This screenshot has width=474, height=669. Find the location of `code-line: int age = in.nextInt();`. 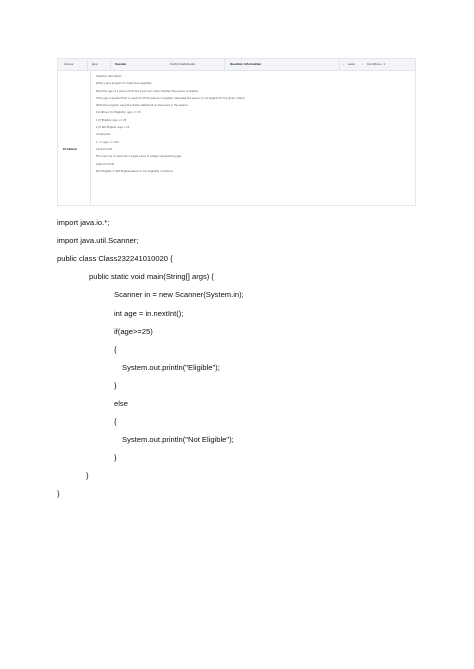

code-line: int age = in.nextInt(); is located at coordinates (149, 313).